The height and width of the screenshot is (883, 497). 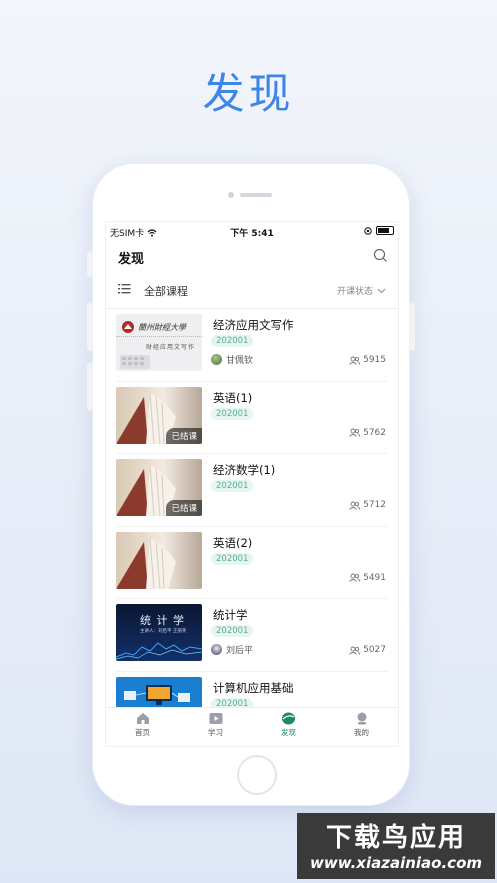 I want to click on course-title: 经济应用文写作, so click(x=253, y=325).